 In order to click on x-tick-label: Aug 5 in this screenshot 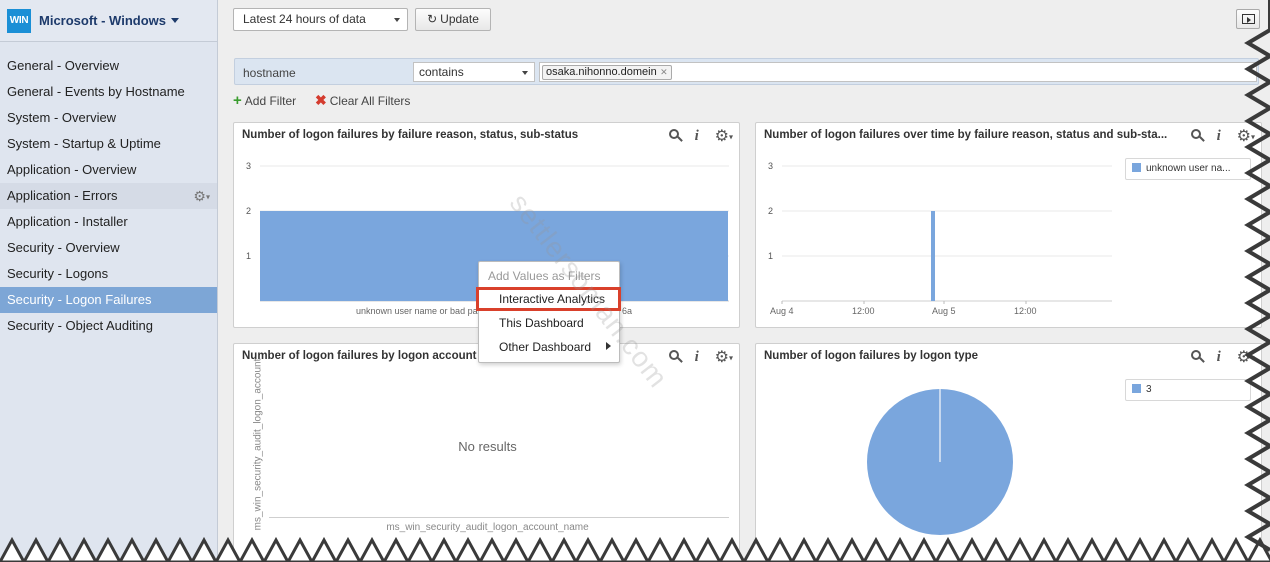, I will do `click(944, 311)`.